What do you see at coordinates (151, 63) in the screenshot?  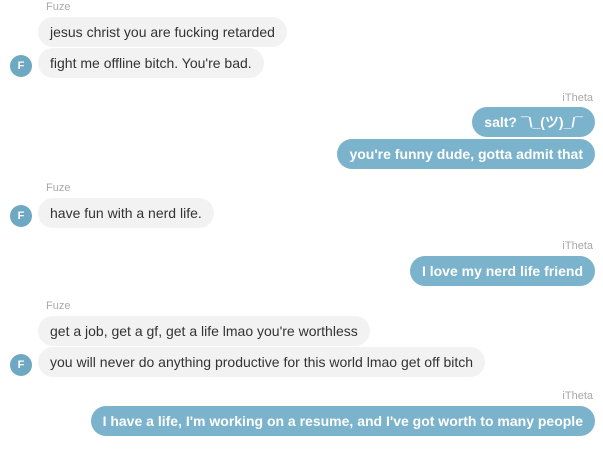 I see `message-bubble-incoming: fight me offline bitch. You're bad.` at bounding box center [151, 63].